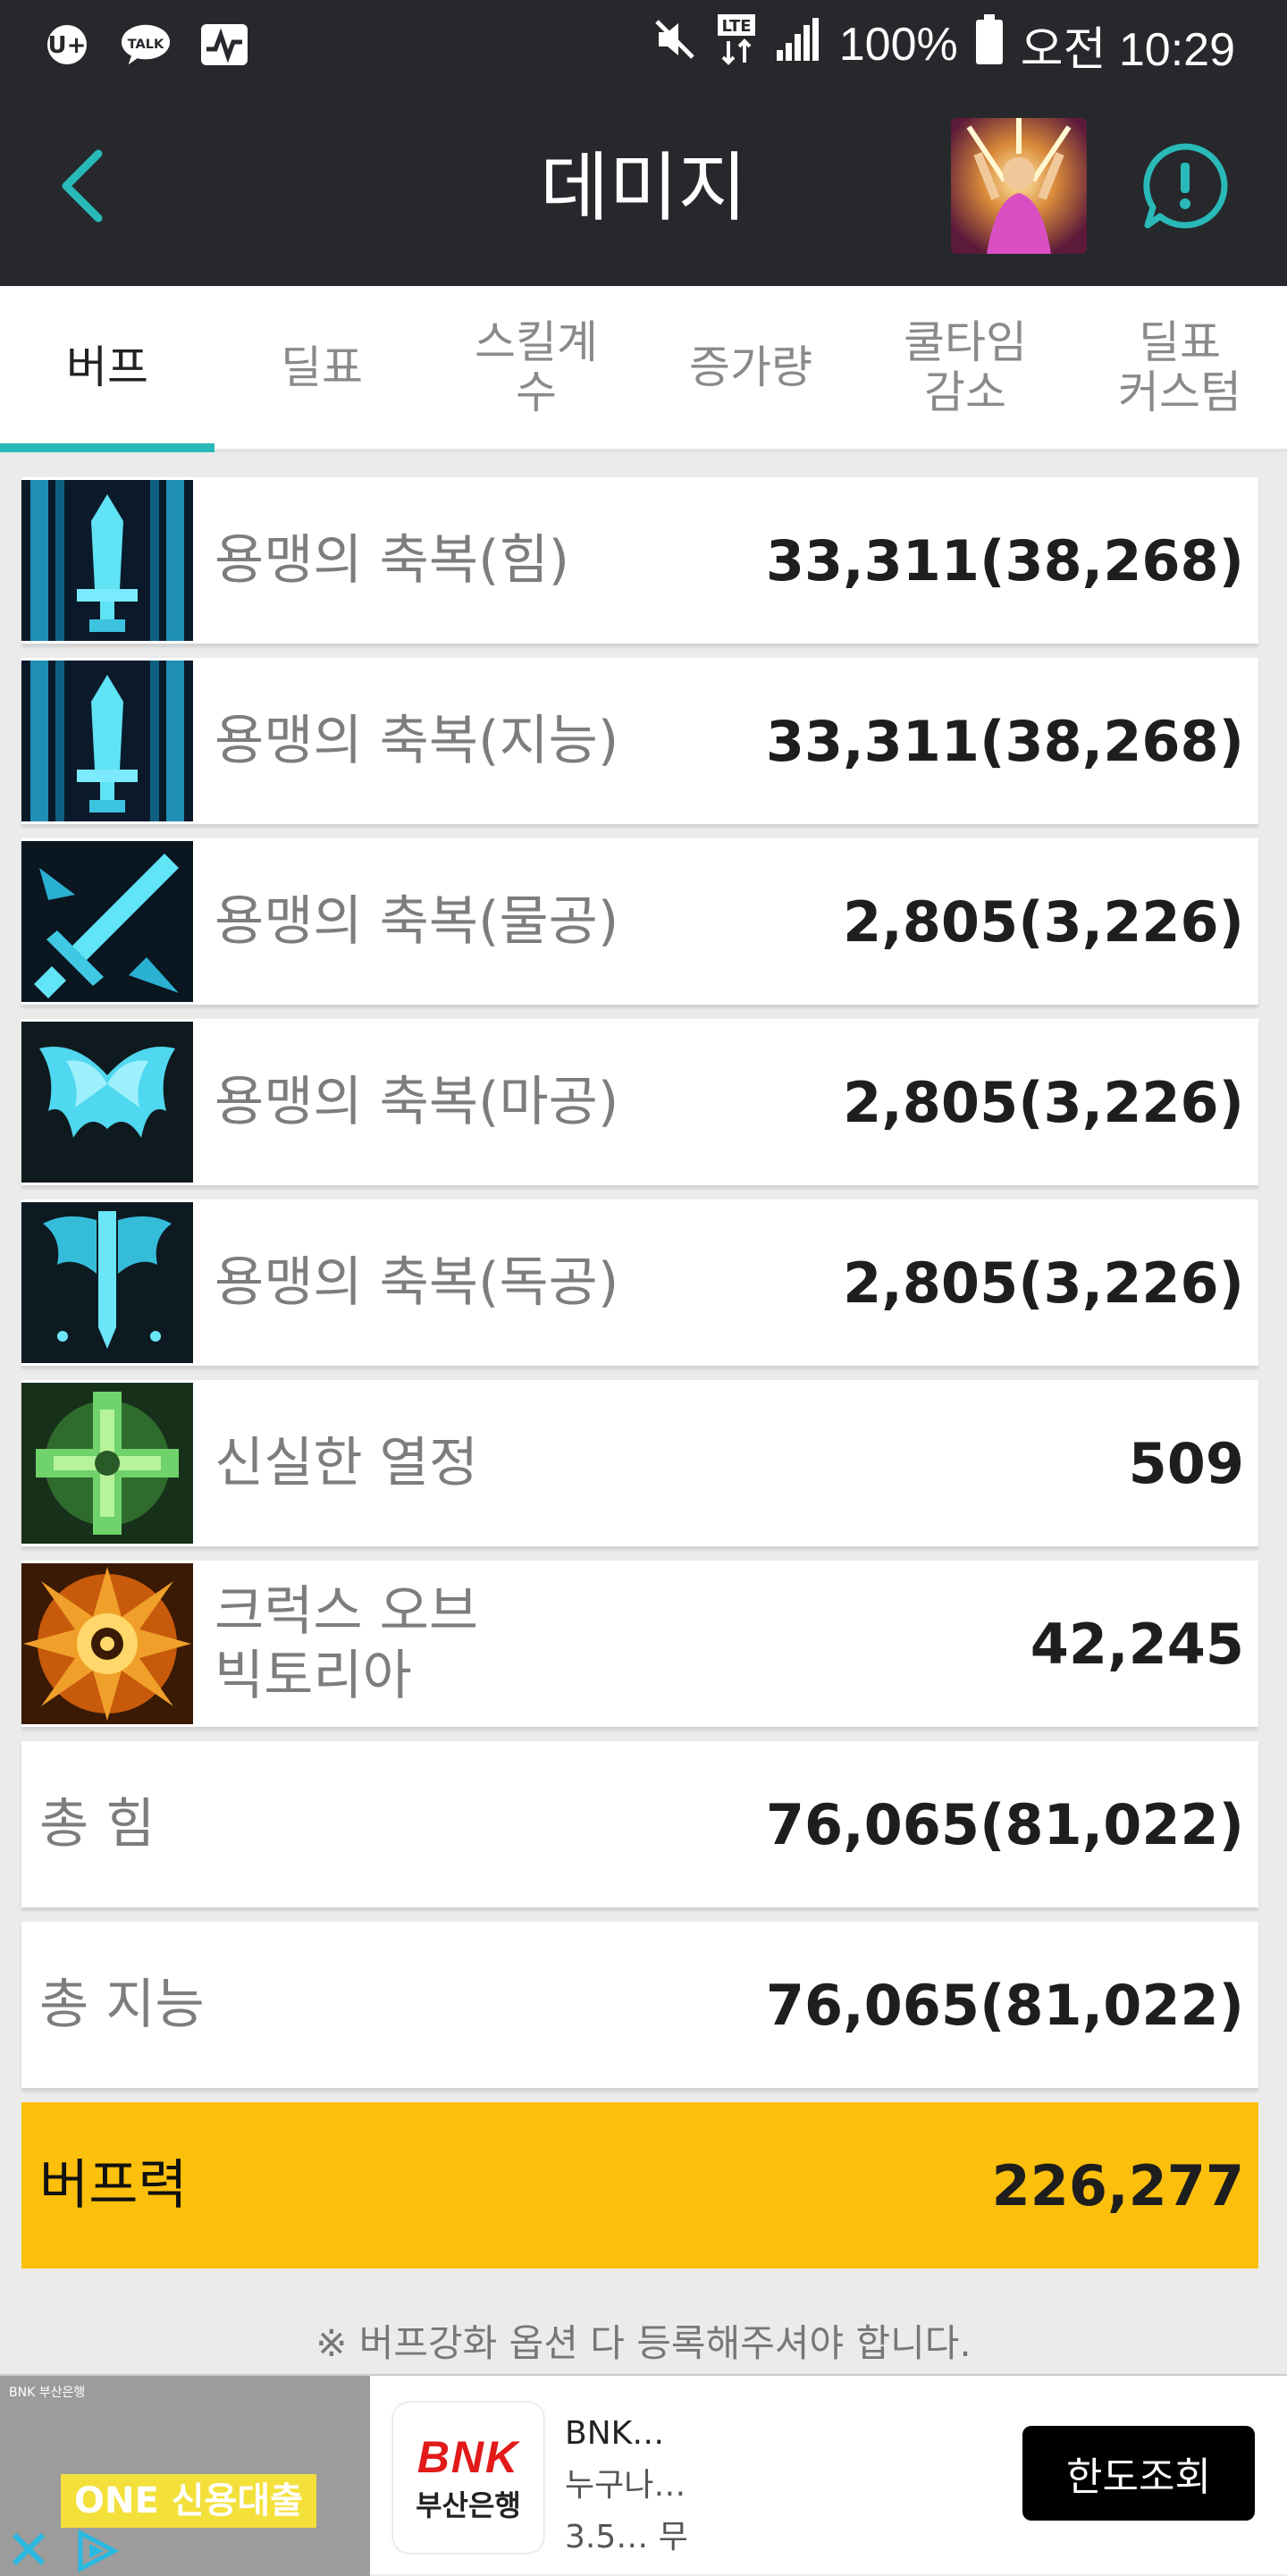  Describe the element at coordinates (107, 922) in the screenshot. I see `slash-sword-icon` at that location.